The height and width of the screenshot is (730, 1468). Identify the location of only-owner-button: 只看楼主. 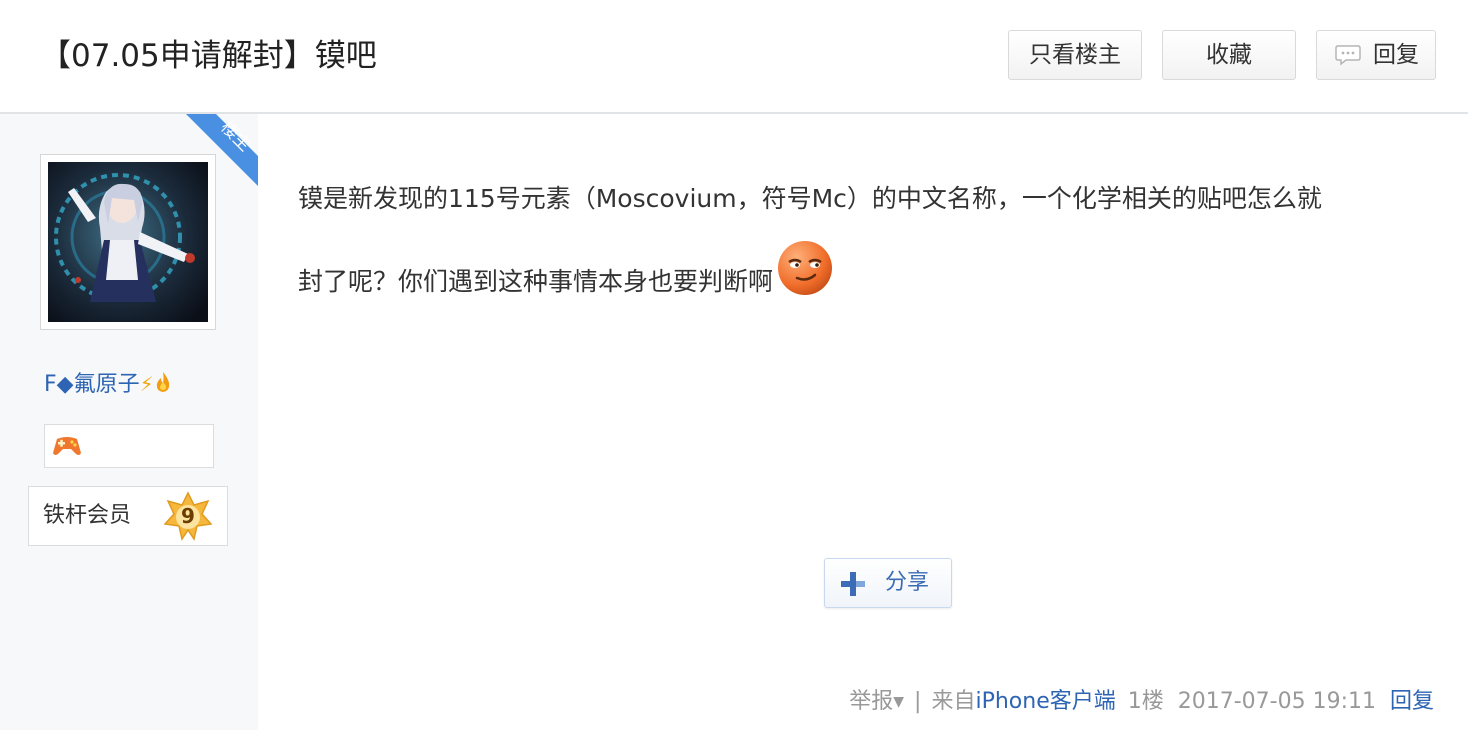
(1075, 55).